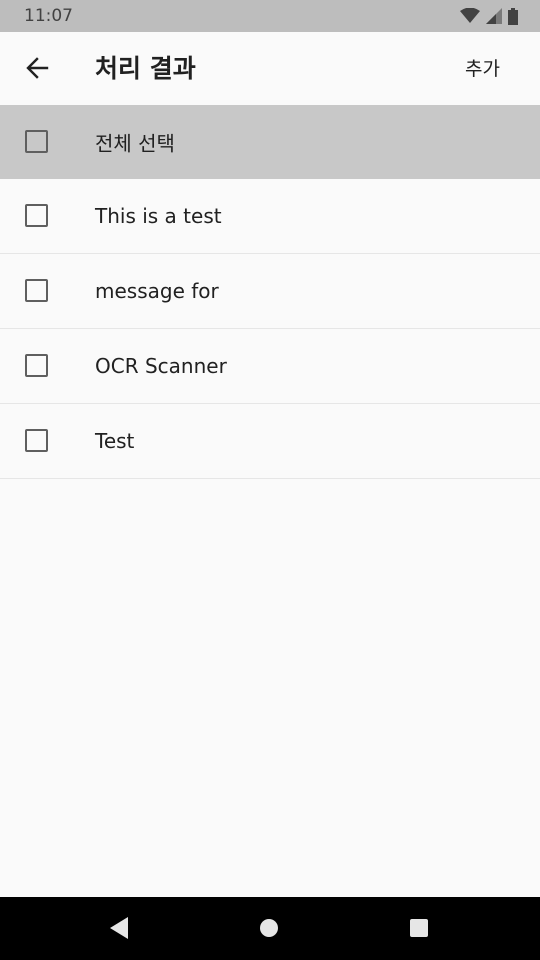  Describe the element at coordinates (36, 141) in the screenshot. I see `select-all-checkbox` at that location.